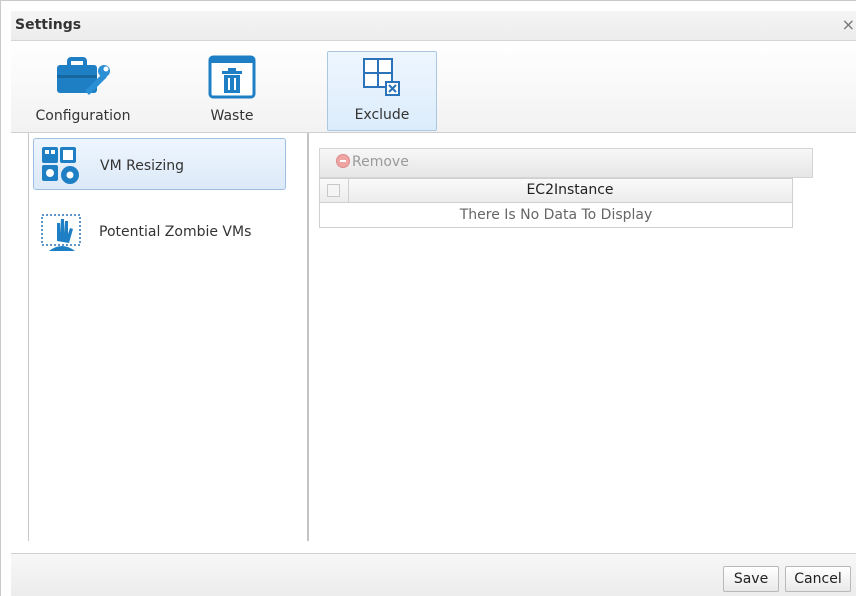 The width and height of the screenshot is (856, 596). I want to click on remove-button-label: Remove, so click(380, 162).